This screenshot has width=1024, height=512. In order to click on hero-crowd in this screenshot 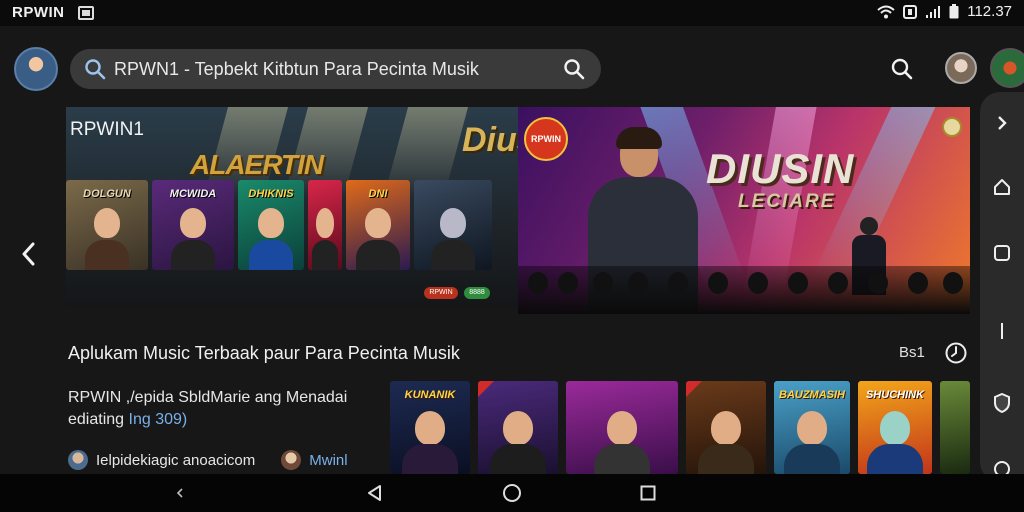, I will do `click(744, 290)`.